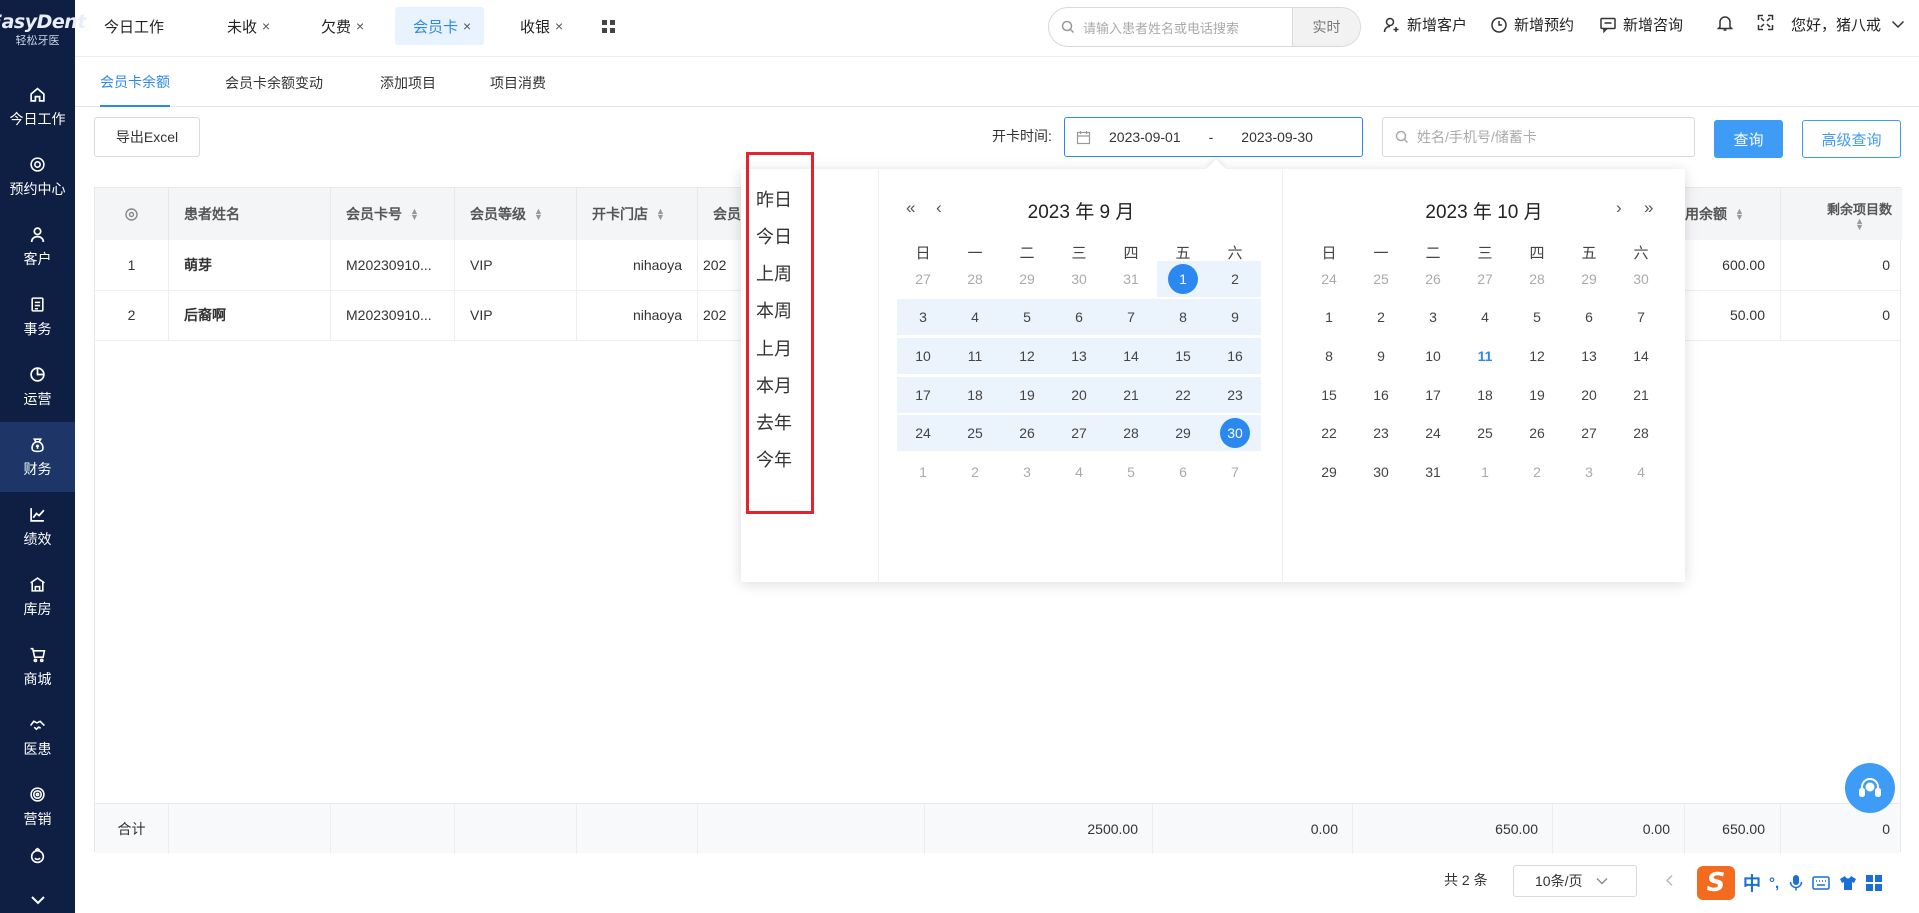  What do you see at coordinates (923, 395) in the screenshot?
I see `sep-day-cell: 17` at bounding box center [923, 395].